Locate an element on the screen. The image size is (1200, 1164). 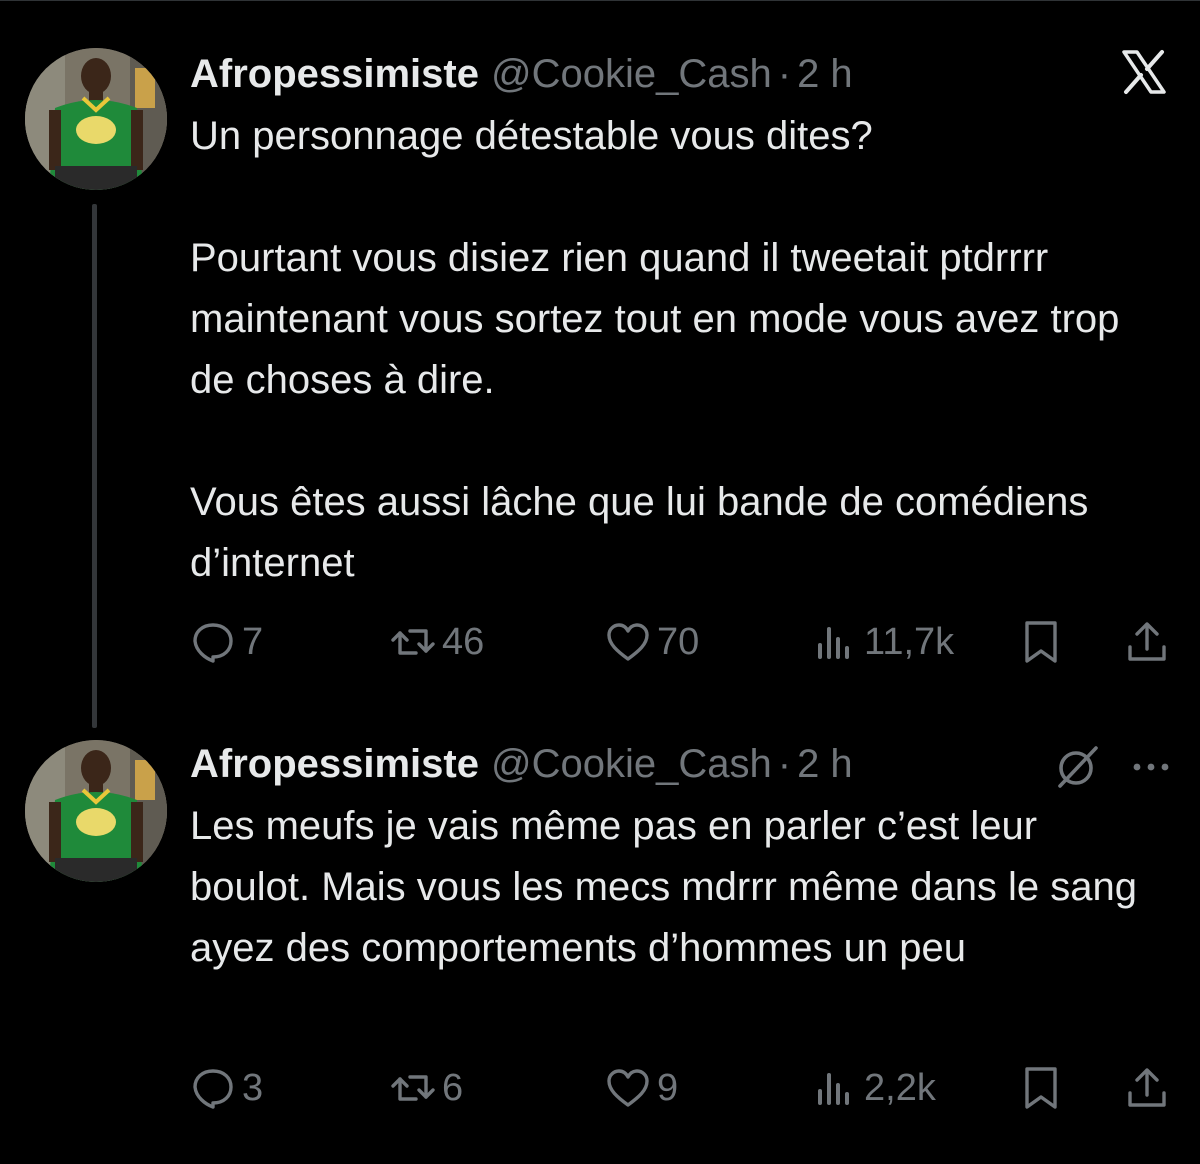
like-count: 70 is located at coordinates (678, 641).